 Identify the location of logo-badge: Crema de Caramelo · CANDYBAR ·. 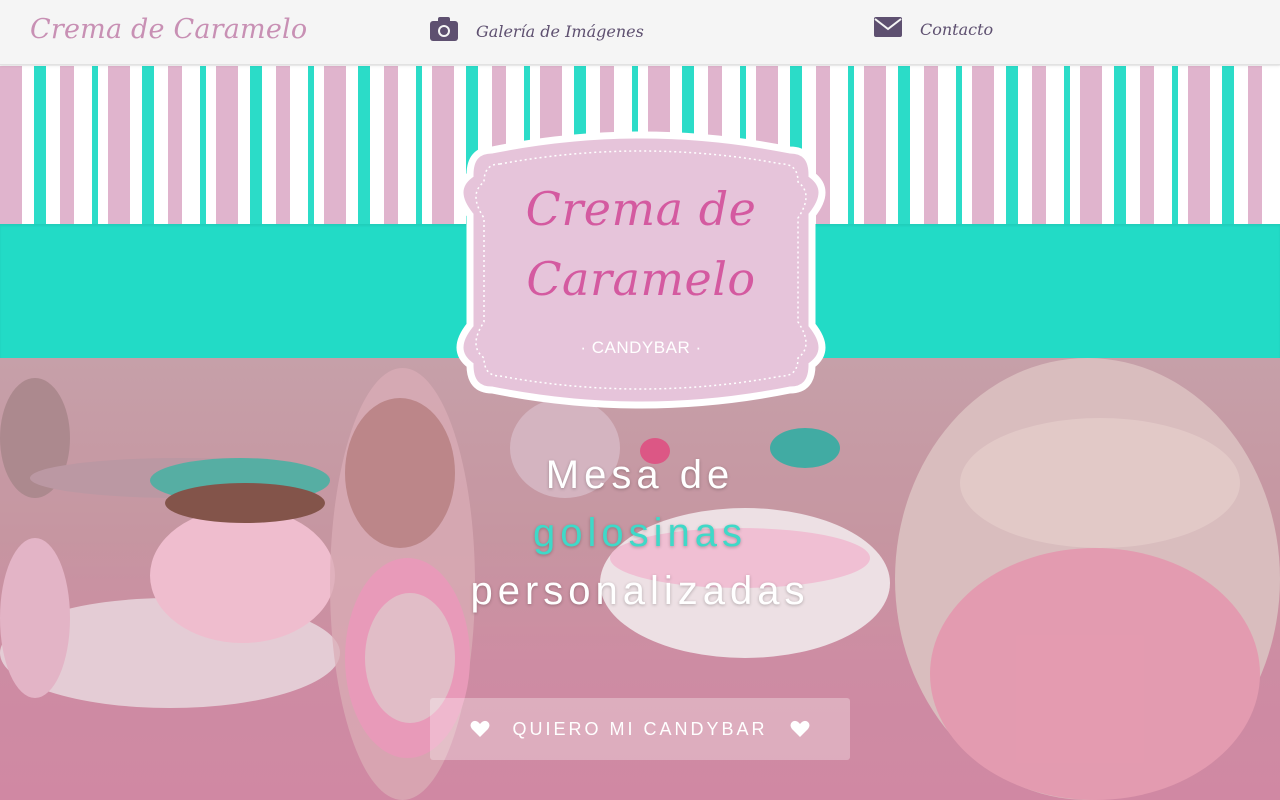
(641, 270).